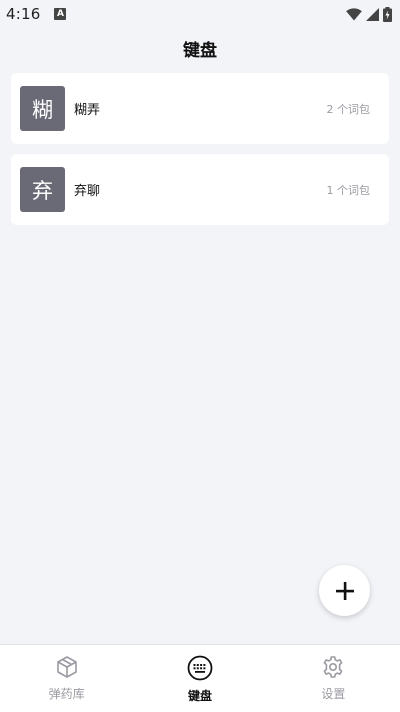  What do you see at coordinates (60, 14) in the screenshot?
I see `notification-icon: A` at bounding box center [60, 14].